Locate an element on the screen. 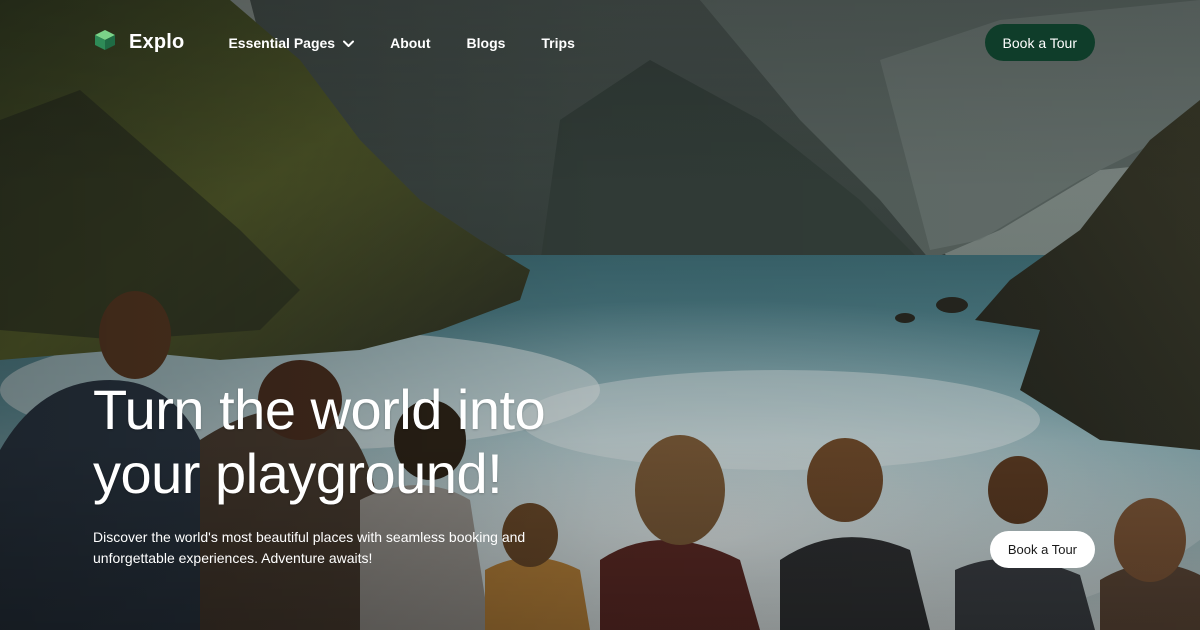 Image resolution: width=1200 pixels, height=630 pixels. hero-headline: Turn the world into your playground! is located at coordinates (353, 442).